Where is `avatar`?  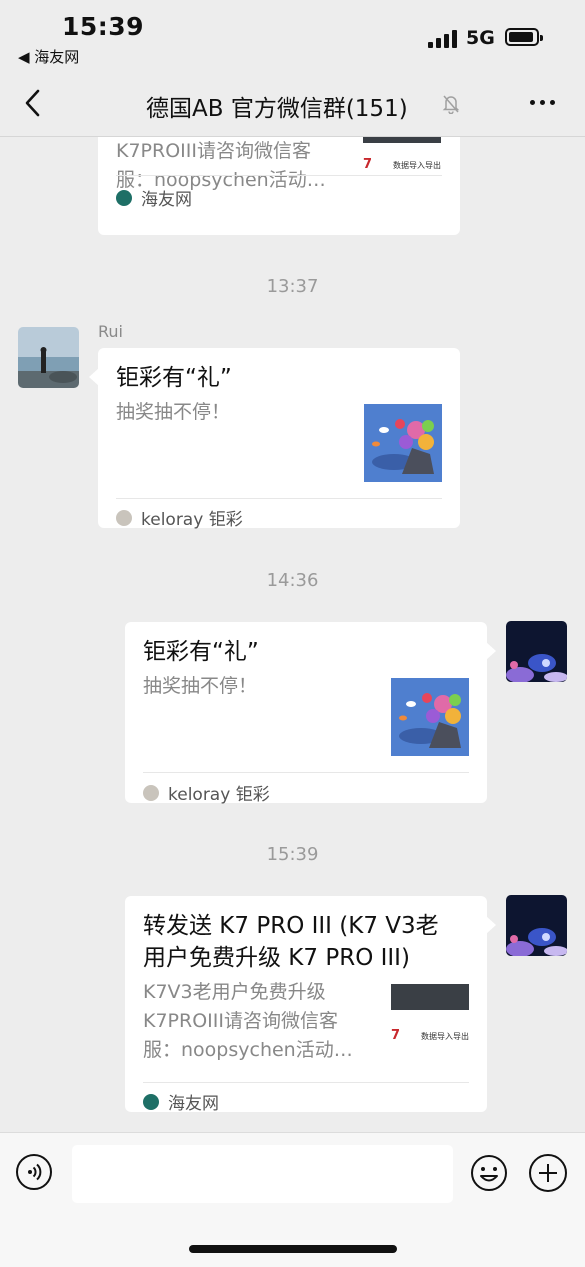
avatar is located at coordinates (48, 357).